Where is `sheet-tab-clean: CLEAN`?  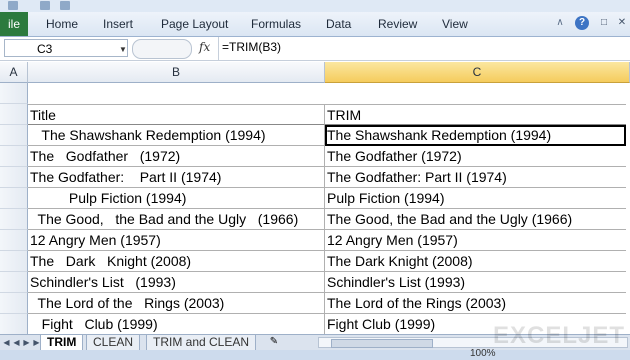 sheet-tab-clean: CLEAN is located at coordinates (113, 343).